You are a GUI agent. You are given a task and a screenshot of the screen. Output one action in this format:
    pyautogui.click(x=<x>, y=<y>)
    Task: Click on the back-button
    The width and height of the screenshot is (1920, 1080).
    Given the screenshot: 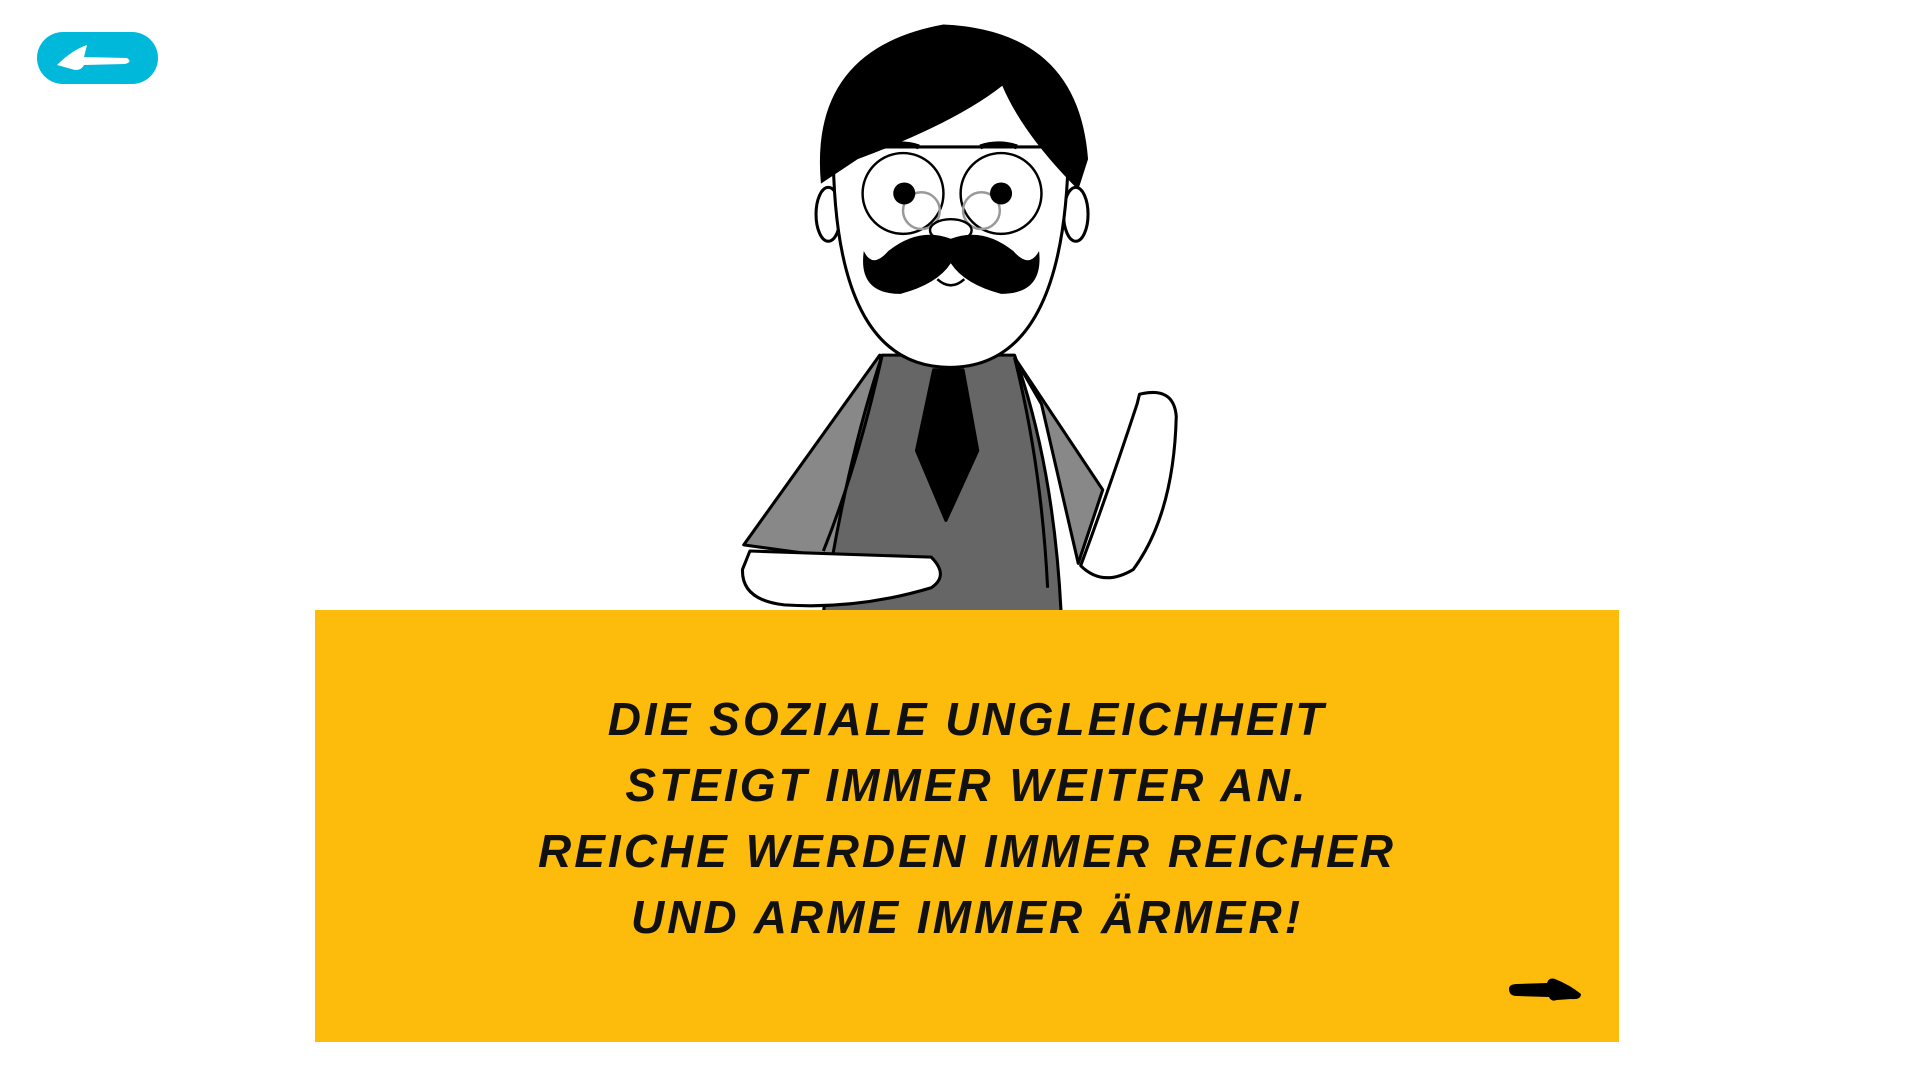 What is the action you would take?
    pyautogui.click(x=97, y=58)
    